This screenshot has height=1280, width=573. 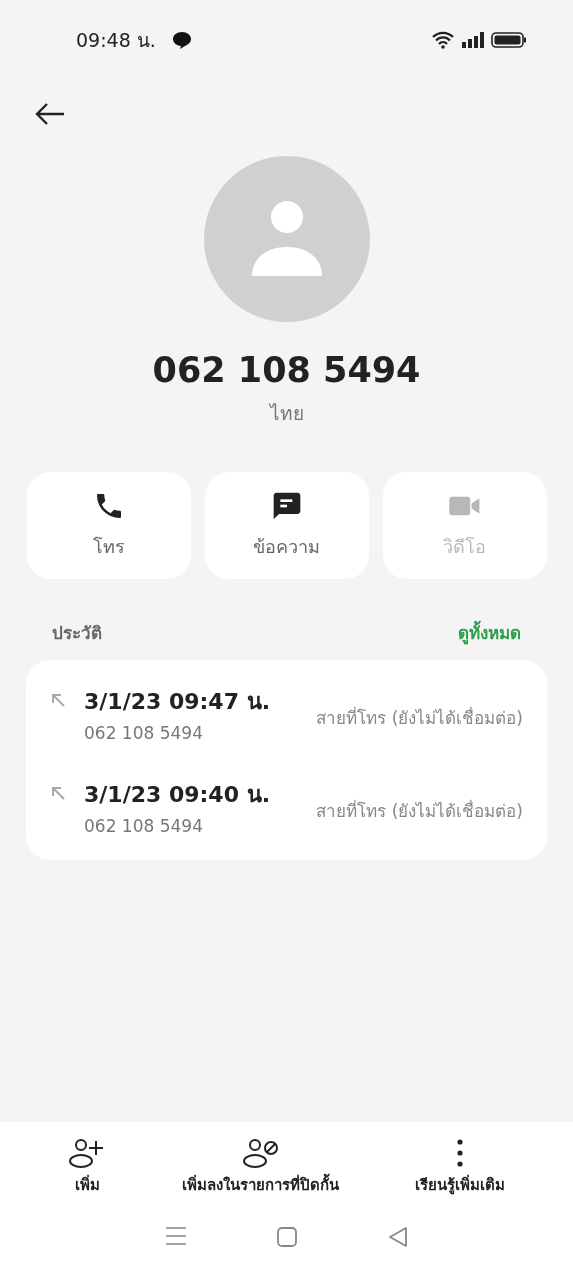 I want to click on wifi-icon, so click(x=443, y=40).